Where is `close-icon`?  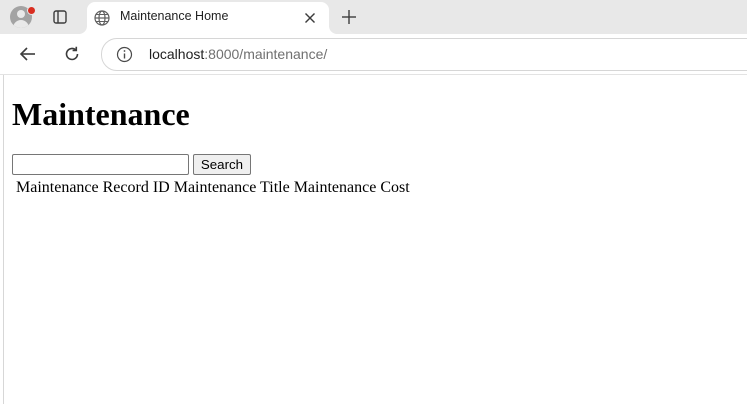
close-icon is located at coordinates (310, 18).